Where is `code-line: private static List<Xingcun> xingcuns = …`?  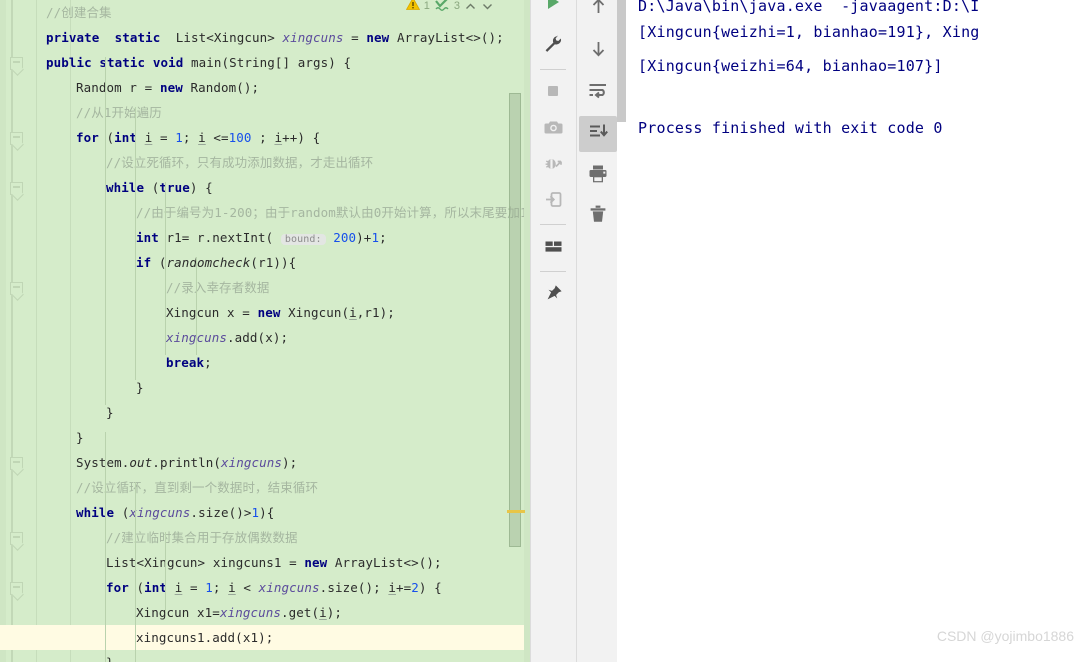
code-line: private static List<Xingcun> xingcuns = … is located at coordinates (265, 37).